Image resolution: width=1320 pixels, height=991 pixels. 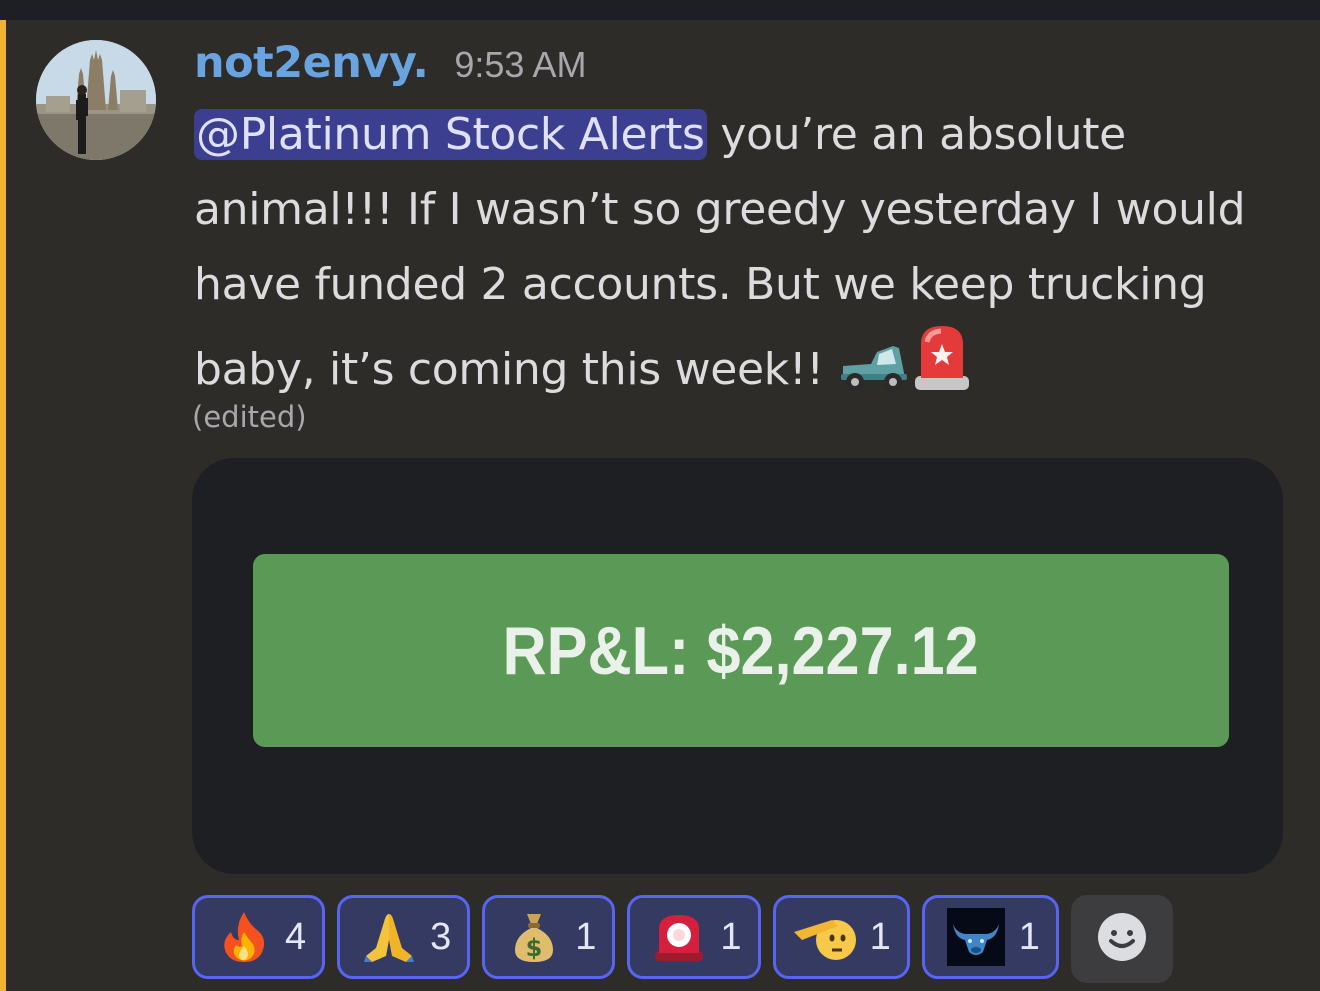 I want to click on highlight-accent-bar, so click(x=3, y=505).